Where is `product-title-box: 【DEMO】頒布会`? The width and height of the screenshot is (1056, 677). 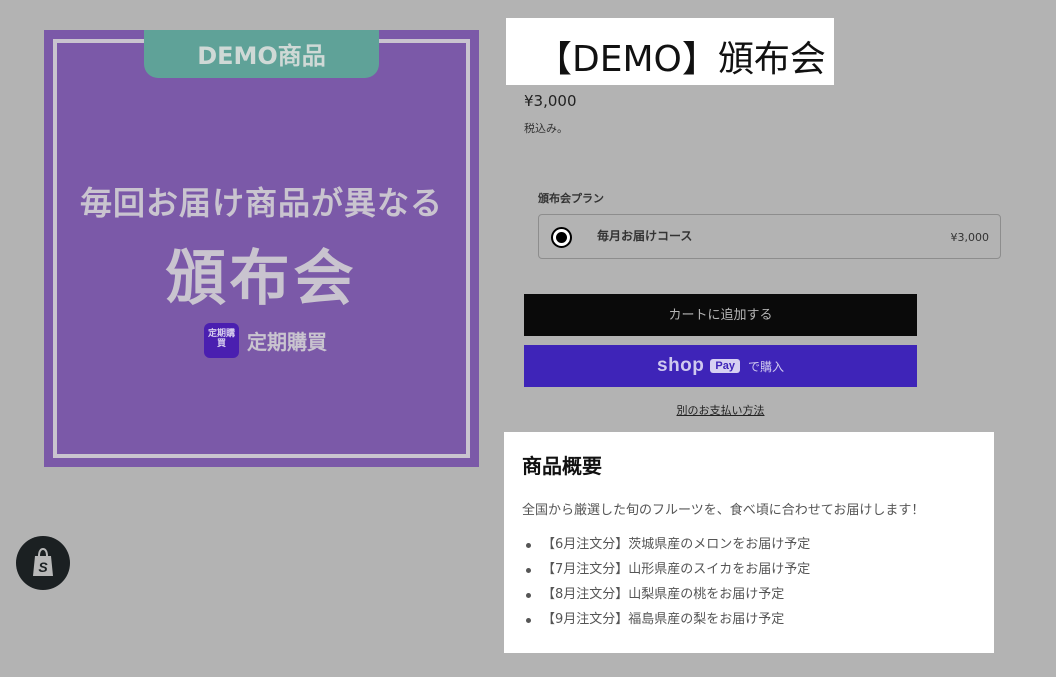
product-title-box: 【DEMO】頒布会 is located at coordinates (670, 51).